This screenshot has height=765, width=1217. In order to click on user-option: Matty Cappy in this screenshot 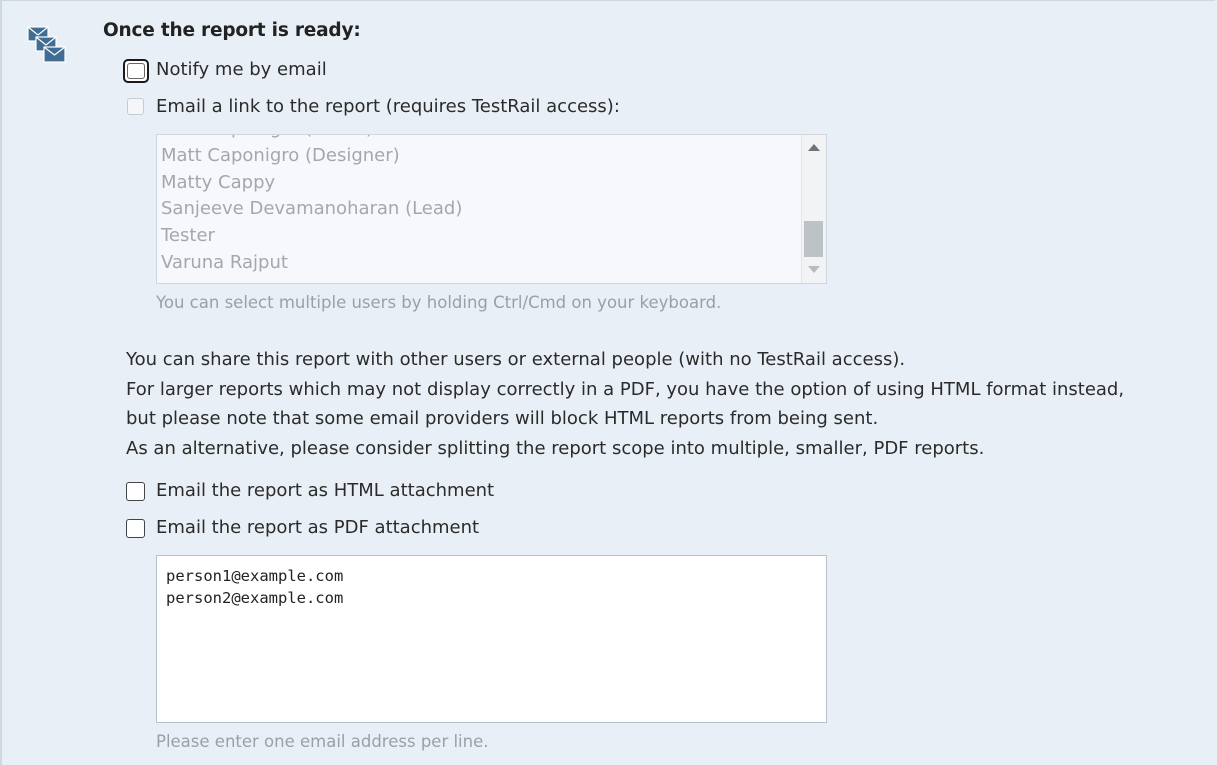, I will do `click(311, 183)`.